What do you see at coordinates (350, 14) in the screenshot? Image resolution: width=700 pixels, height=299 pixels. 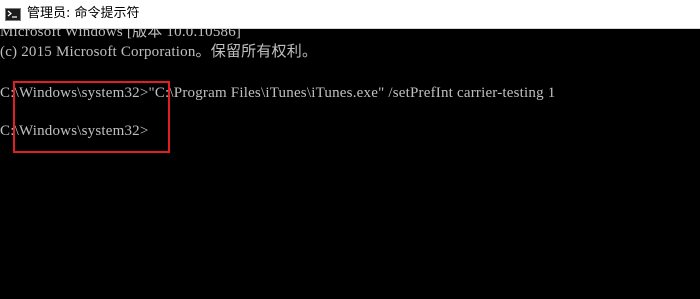 I see `title-bar: 管理员: 命令提示符` at bounding box center [350, 14].